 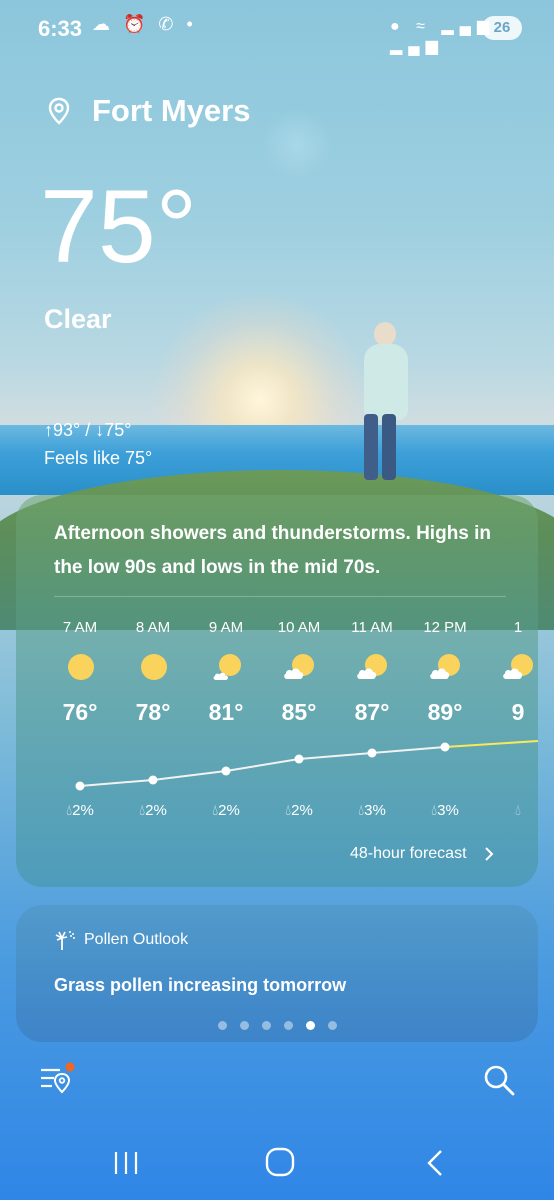 What do you see at coordinates (136, 939) in the screenshot?
I see `pollen-title: Pollen Outlook` at bounding box center [136, 939].